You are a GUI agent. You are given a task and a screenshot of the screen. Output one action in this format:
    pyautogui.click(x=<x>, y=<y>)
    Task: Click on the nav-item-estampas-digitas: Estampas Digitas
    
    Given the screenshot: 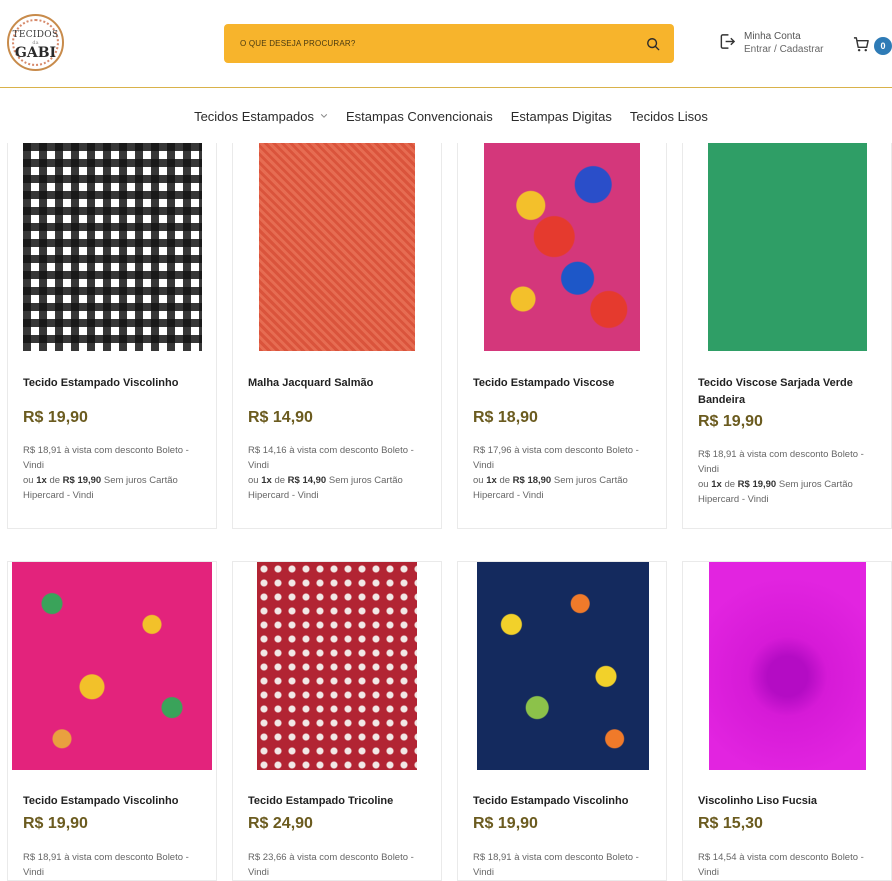 What is the action you would take?
    pyautogui.click(x=561, y=116)
    